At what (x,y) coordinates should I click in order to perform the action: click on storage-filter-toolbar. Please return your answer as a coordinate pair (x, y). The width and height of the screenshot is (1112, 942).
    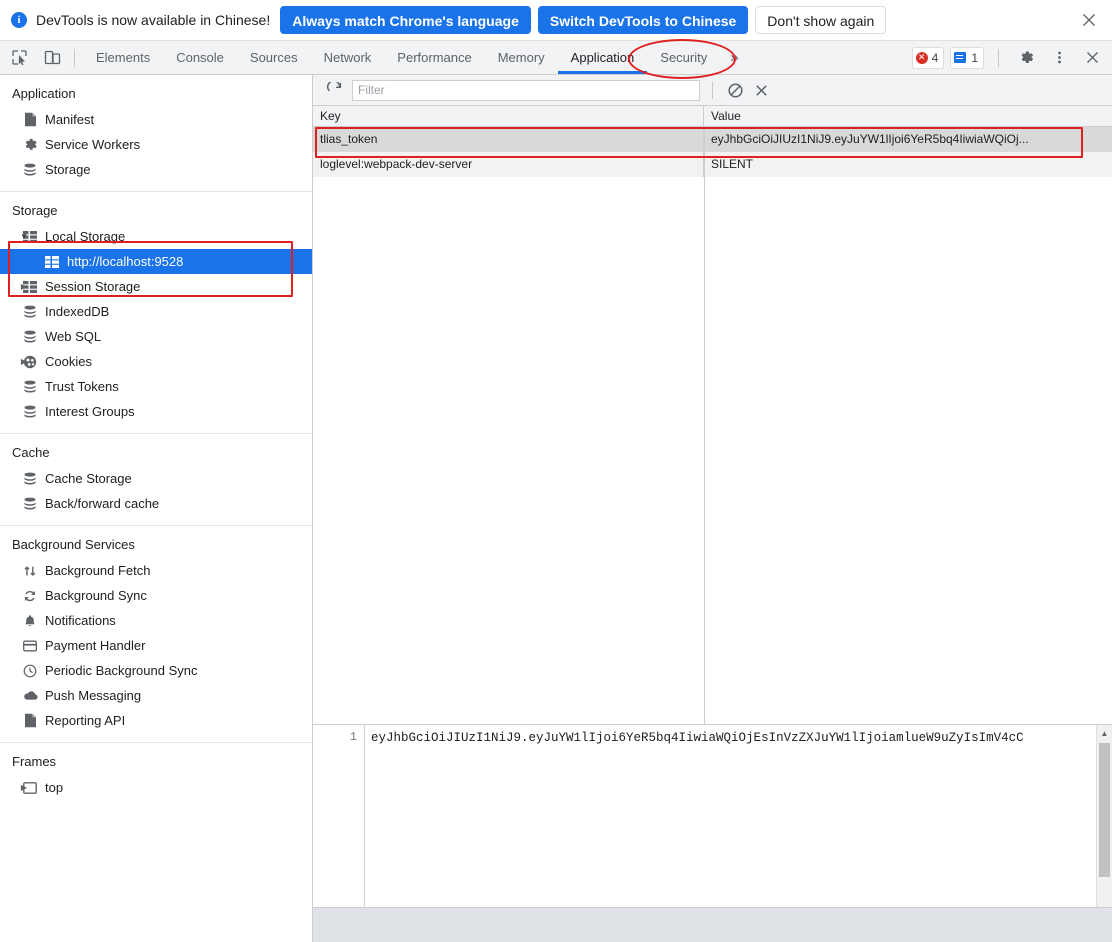
    Looking at the image, I should click on (712, 90).